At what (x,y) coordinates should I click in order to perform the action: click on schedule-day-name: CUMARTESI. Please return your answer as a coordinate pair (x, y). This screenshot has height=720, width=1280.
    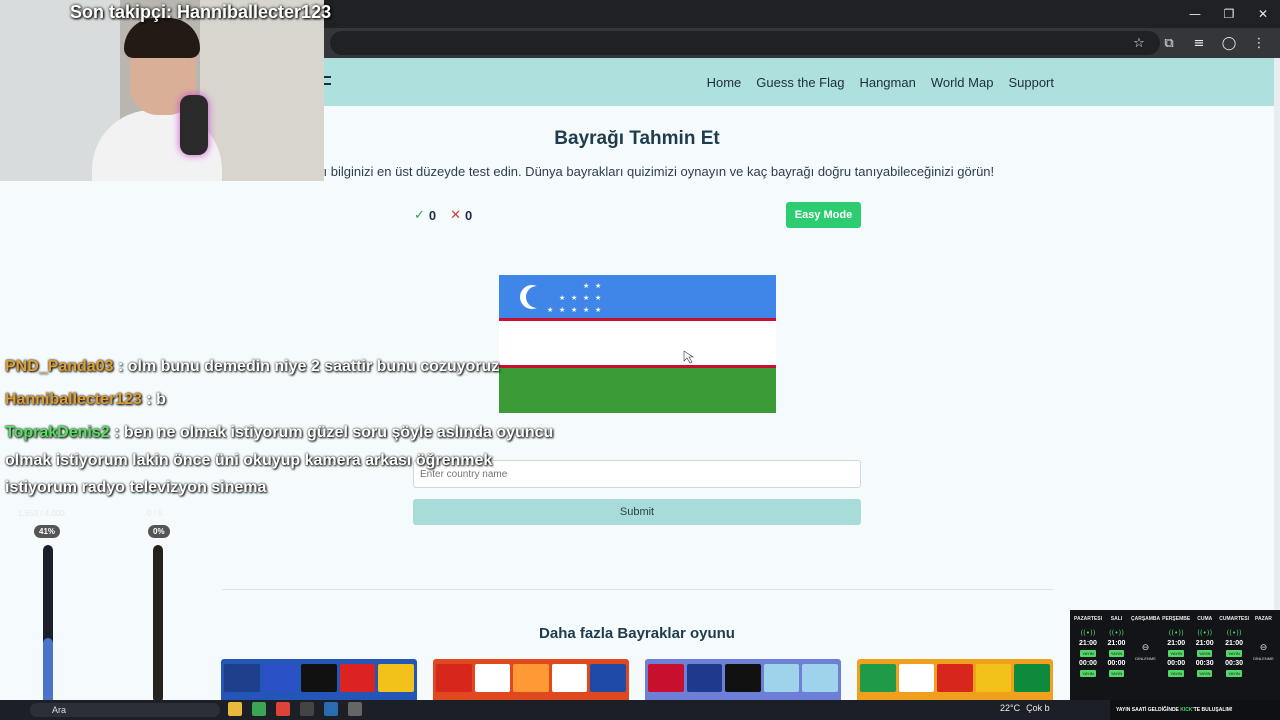
    Looking at the image, I should click on (1234, 619).